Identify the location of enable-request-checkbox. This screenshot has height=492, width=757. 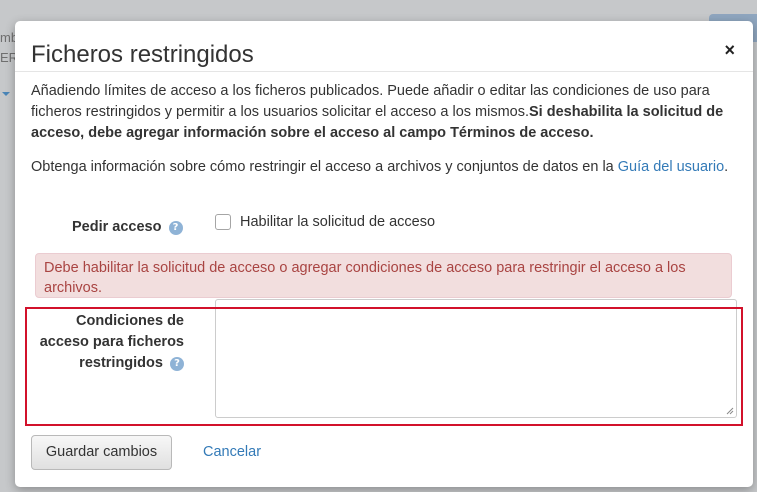
(223, 222).